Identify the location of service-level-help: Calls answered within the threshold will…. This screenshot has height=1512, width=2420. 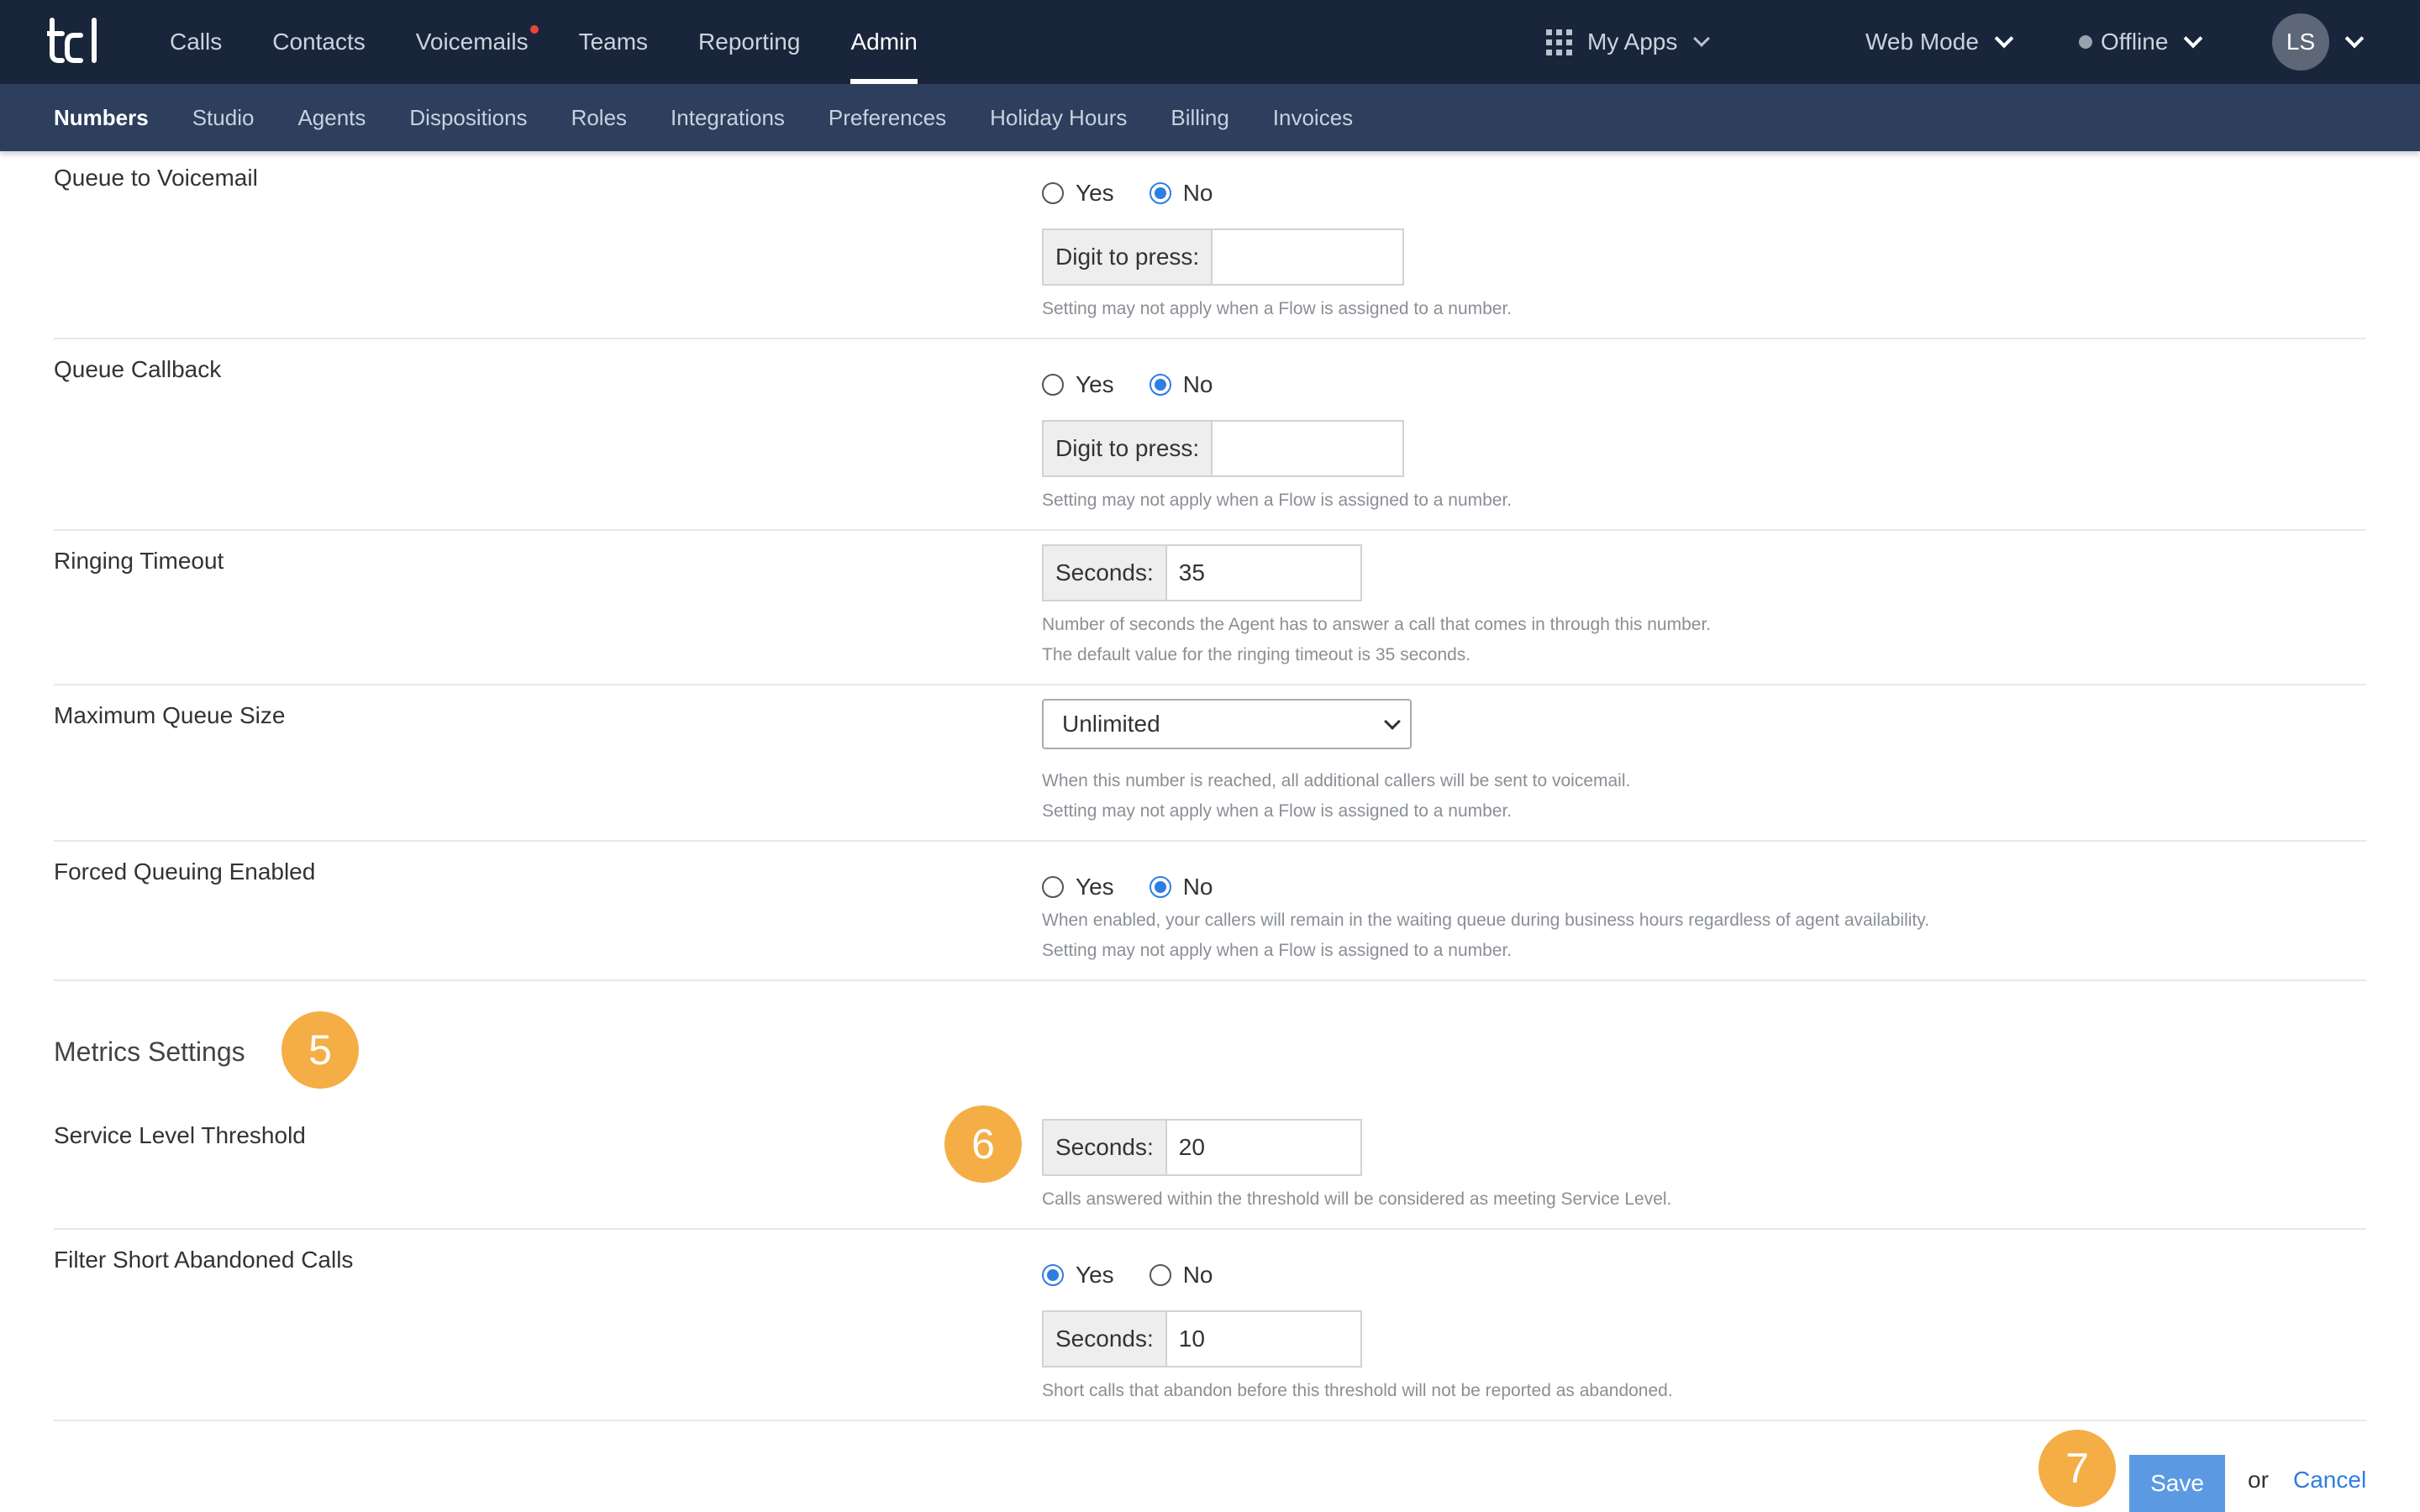
(1357, 1199).